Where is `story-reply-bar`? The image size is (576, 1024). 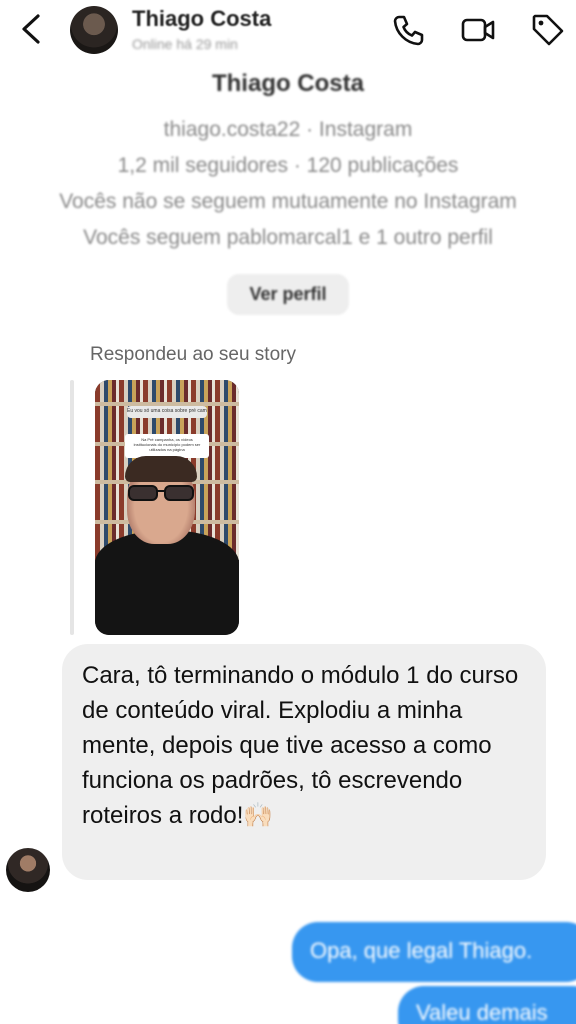
story-reply-bar is located at coordinates (72, 507).